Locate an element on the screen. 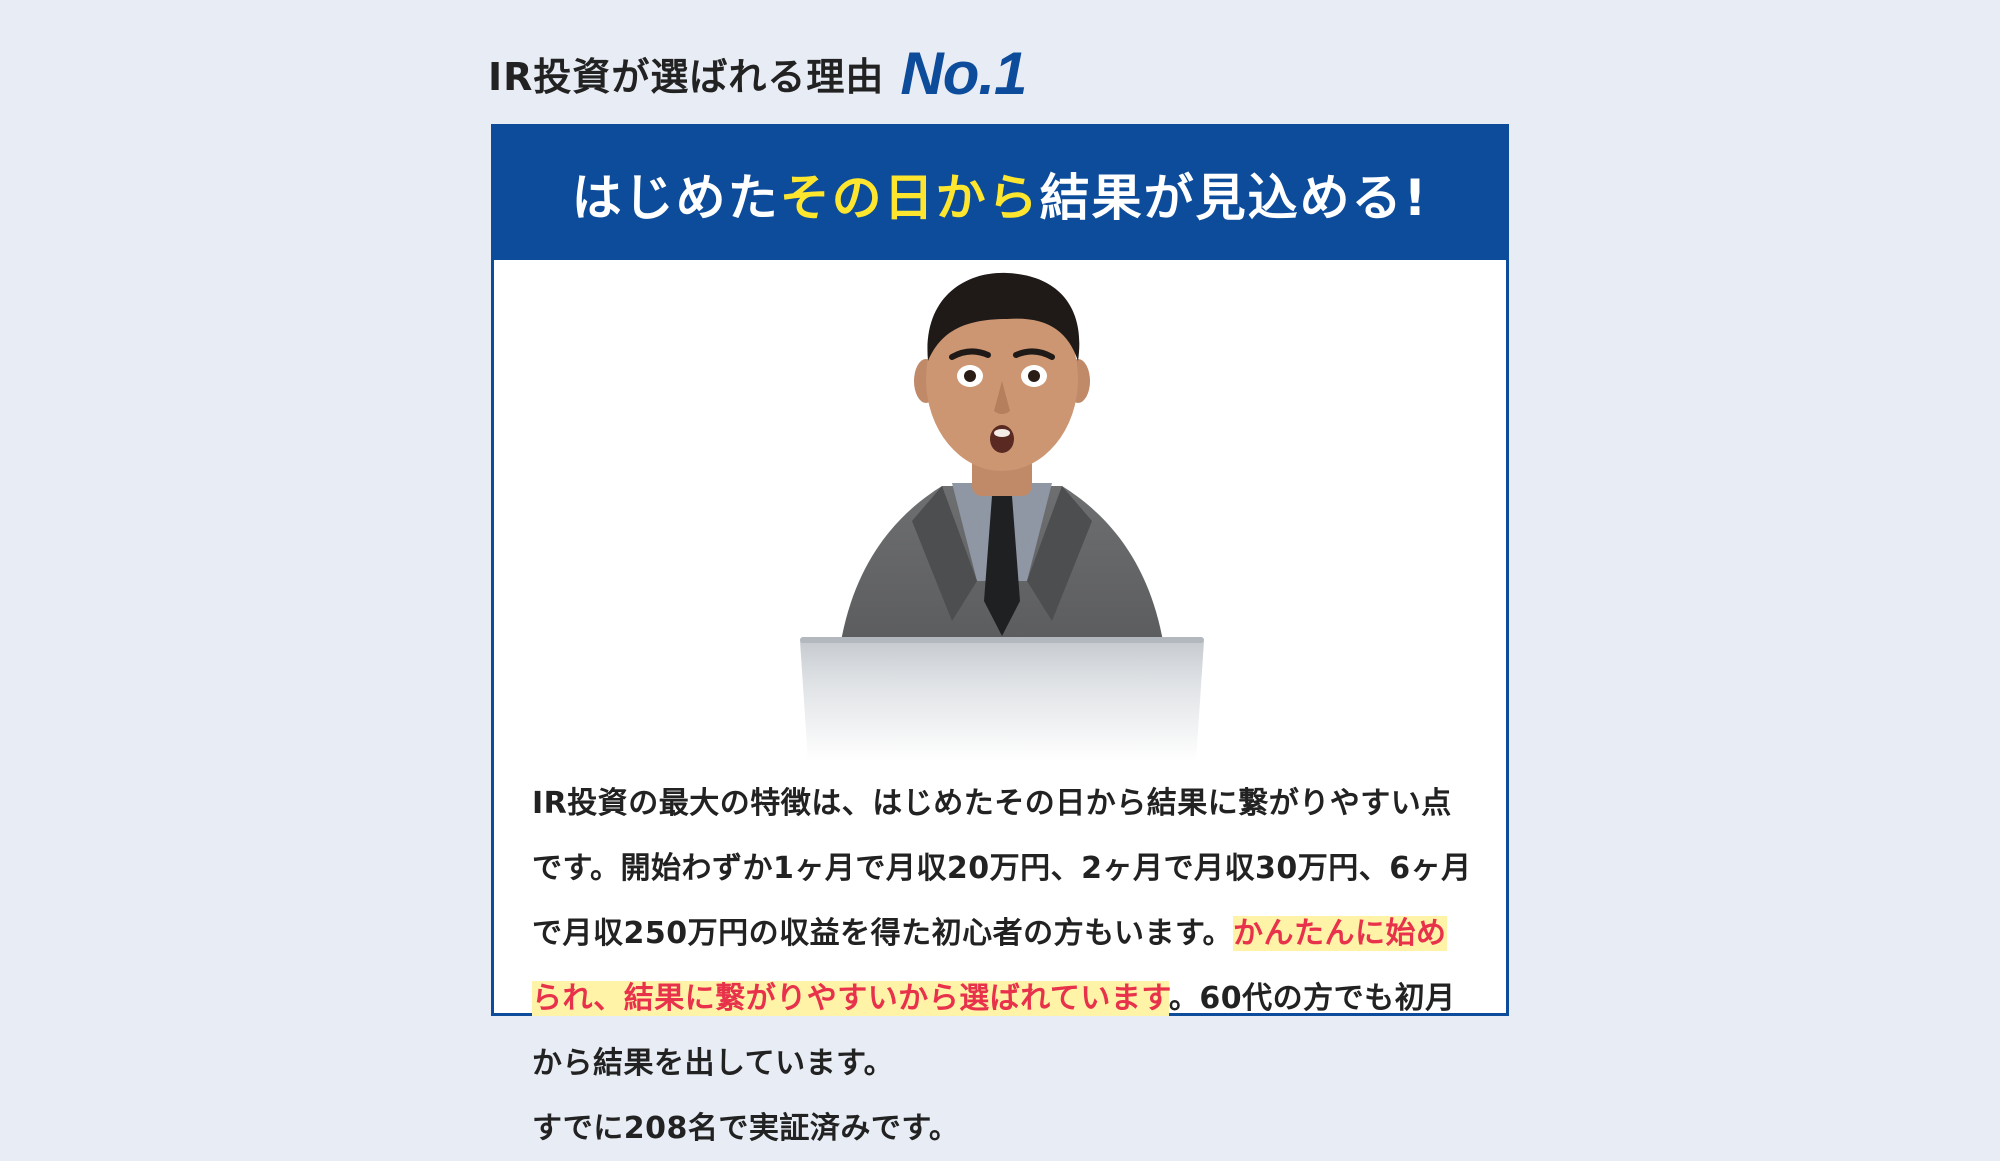 The image size is (2000, 1161). card-title-highlight: その日から is located at coordinates (909, 197).